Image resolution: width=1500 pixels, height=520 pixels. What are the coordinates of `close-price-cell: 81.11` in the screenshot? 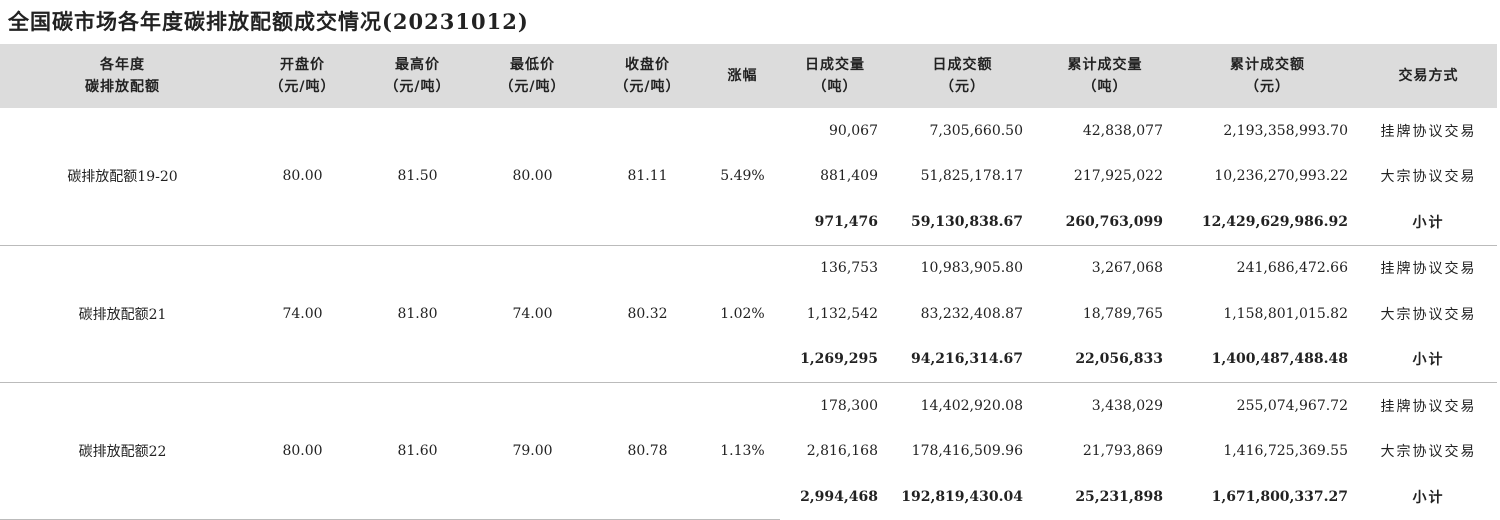 It's located at (647, 177).